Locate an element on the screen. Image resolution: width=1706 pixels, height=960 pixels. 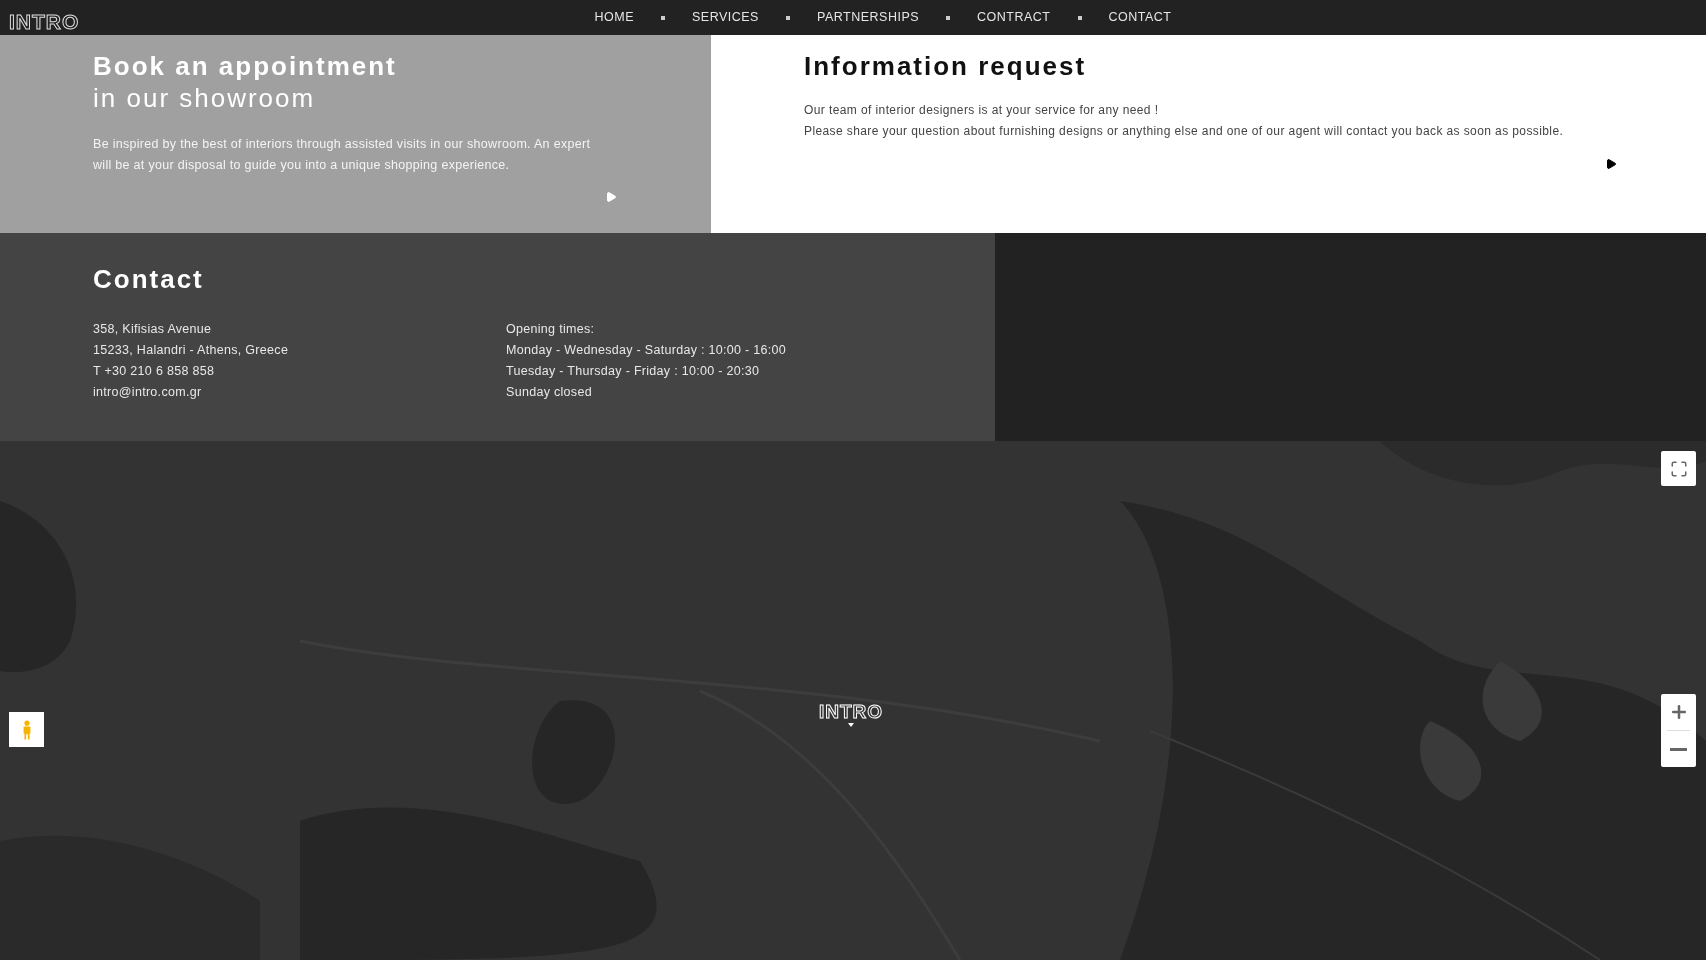
appointment-subtitle: in our showroom is located at coordinates (205, 98).